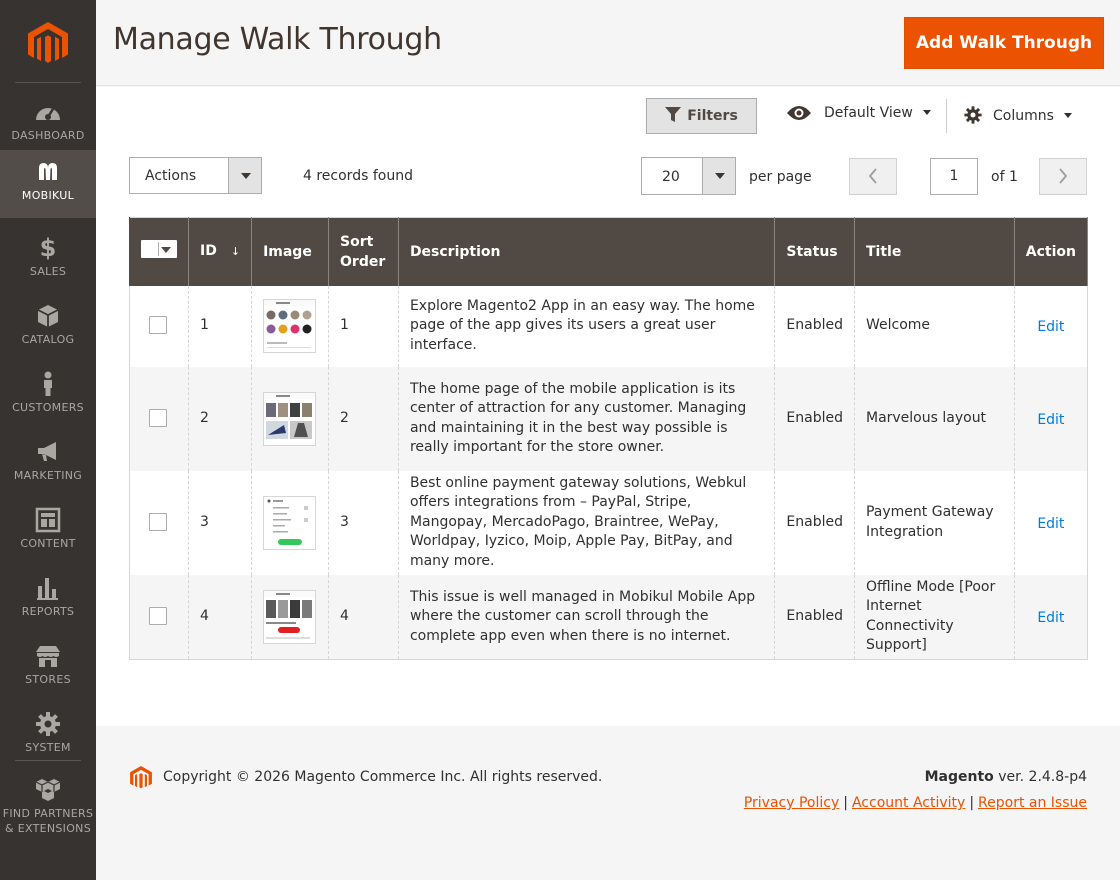  I want to click on cell-title: Marvelous layout, so click(934, 418).